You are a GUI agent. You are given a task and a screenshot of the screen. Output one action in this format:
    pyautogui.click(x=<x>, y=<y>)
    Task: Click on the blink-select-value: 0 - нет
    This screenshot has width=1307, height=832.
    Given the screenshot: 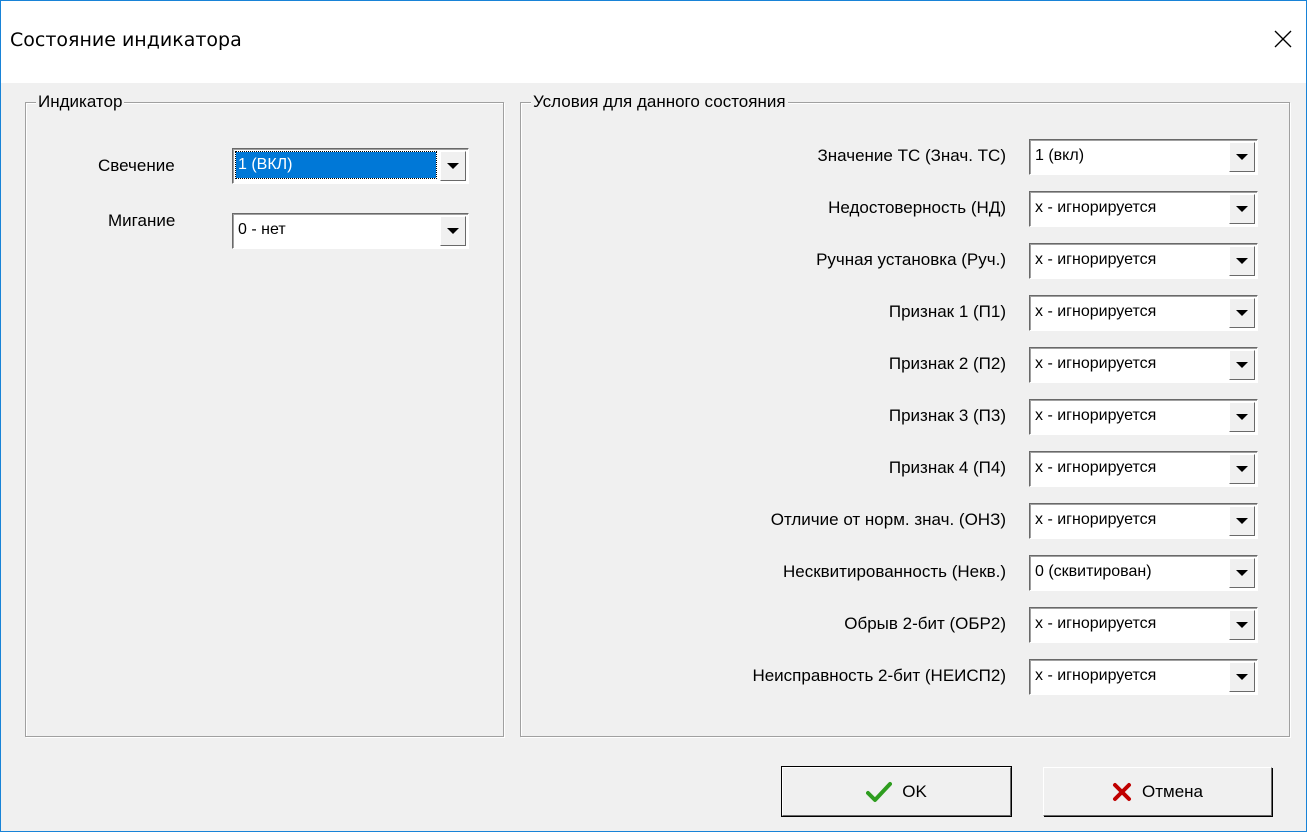 What is the action you would take?
    pyautogui.click(x=262, y=229)
    